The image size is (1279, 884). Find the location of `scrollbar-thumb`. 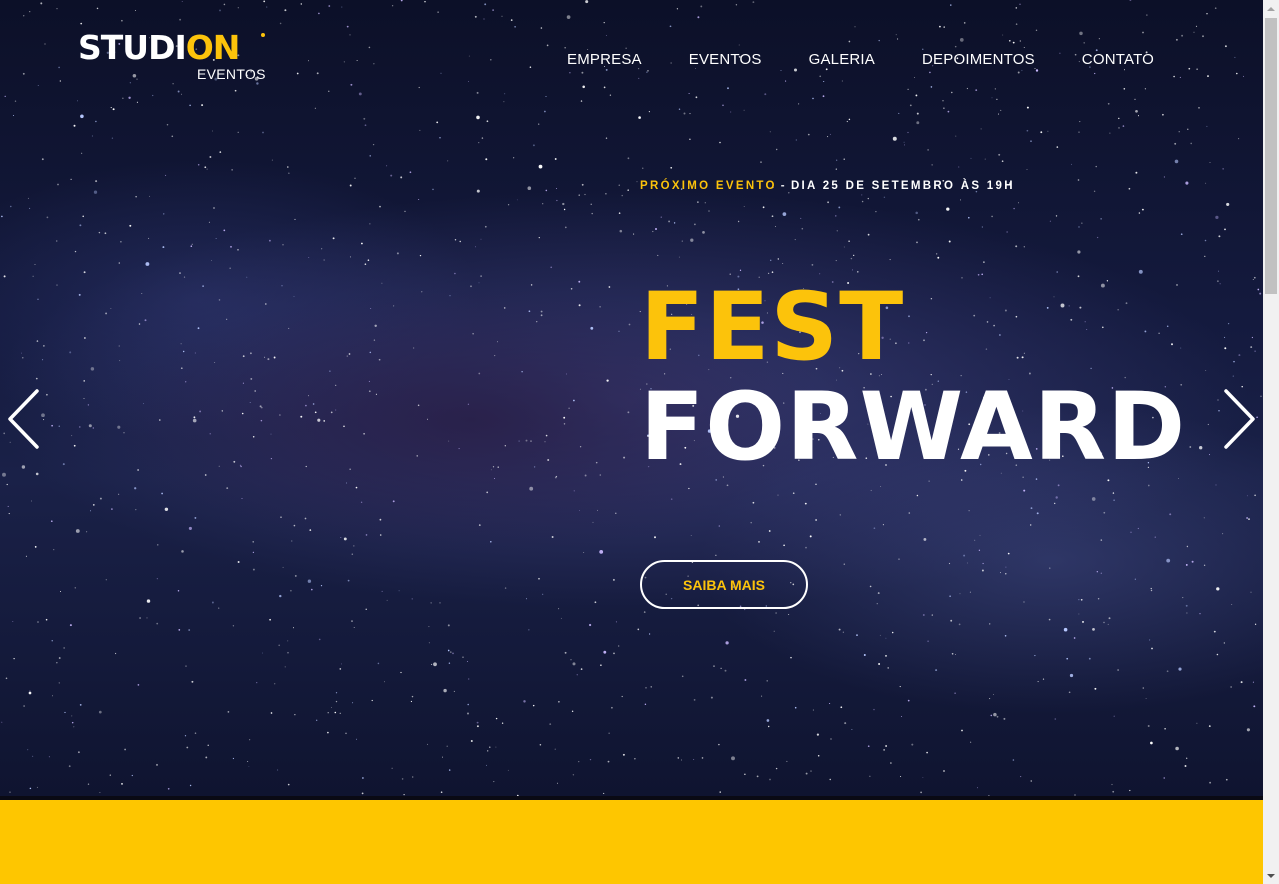

scrollbar-thumb is located at coordinates (1271, 156).